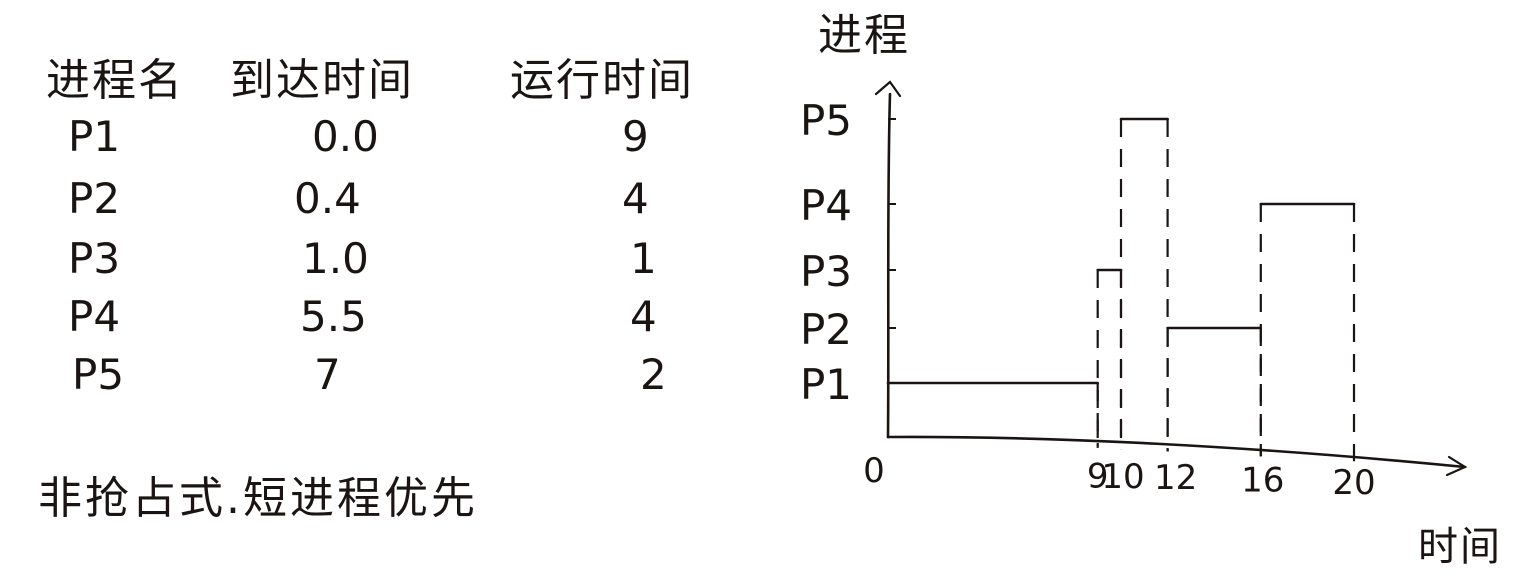 The width and height of the screenshot is (1515, 581). Describe the element at coordinates (826, 384) in the screenshot. I see `y-tick-label: P1` at that location.